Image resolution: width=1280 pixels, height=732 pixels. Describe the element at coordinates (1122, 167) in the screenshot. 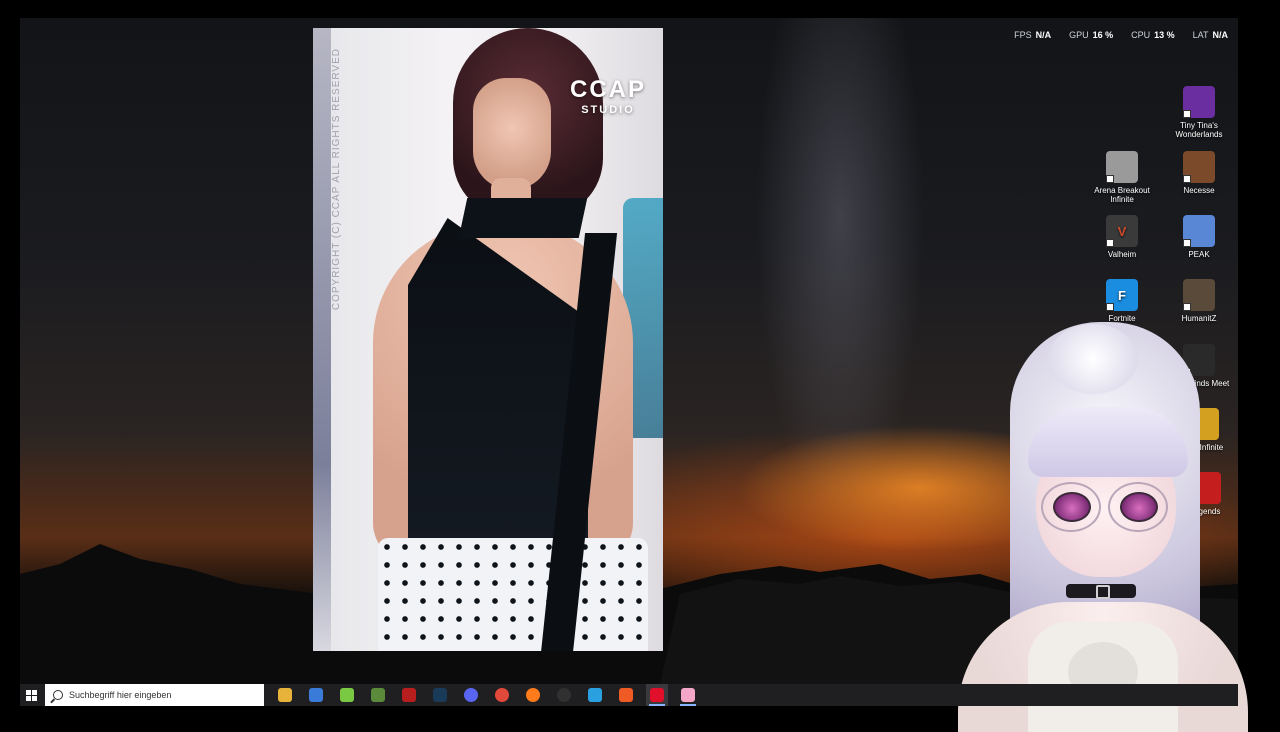

I see `arena-breakout-infinite-icon` at that location.